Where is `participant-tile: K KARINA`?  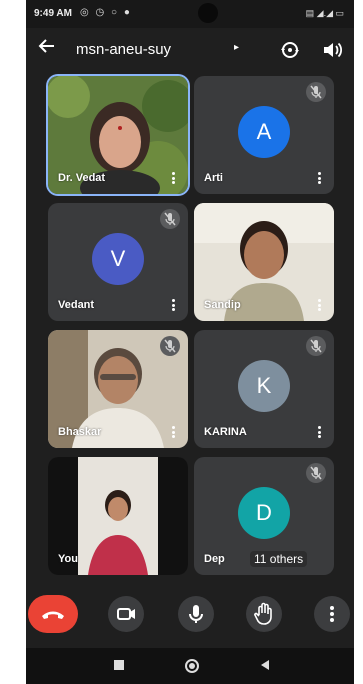
participant-tile: K KARINA is located at coordinates (264, 389).